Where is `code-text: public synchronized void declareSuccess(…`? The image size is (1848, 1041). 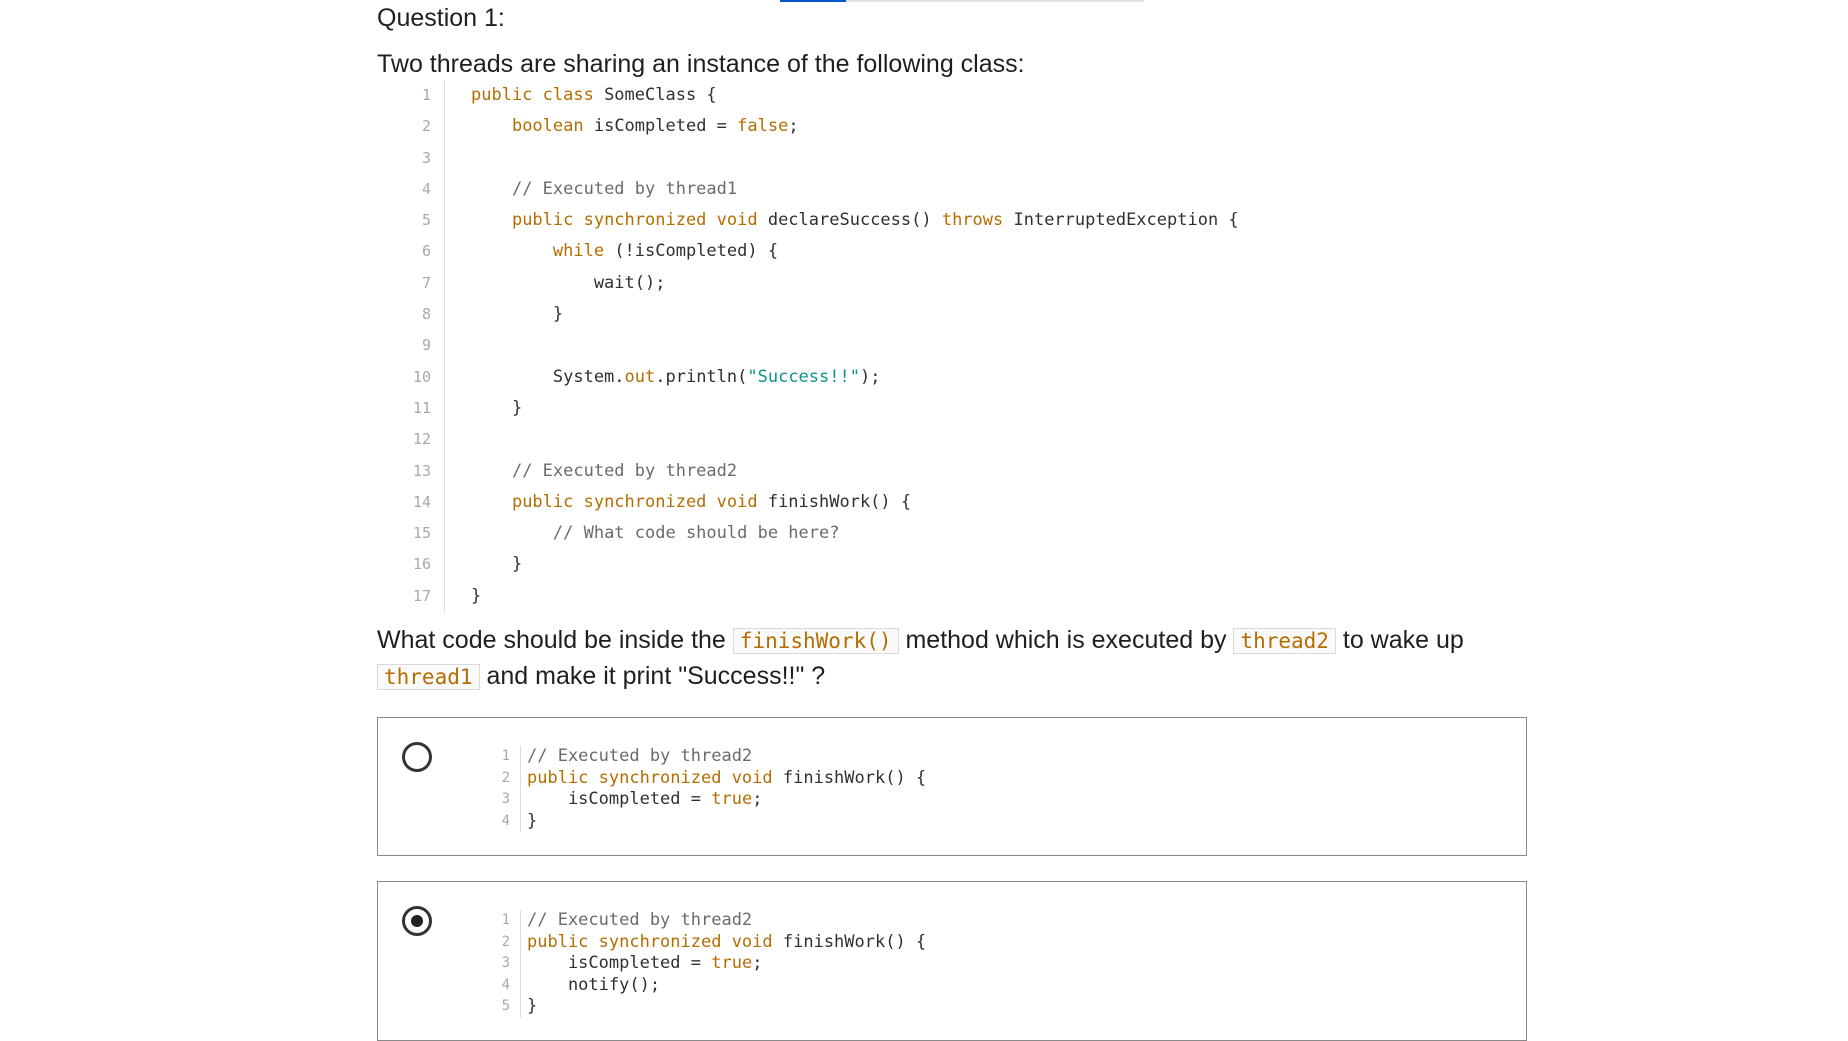
code-text: public synchronized void declareSuccess(… is located at coordinates (855, 220).